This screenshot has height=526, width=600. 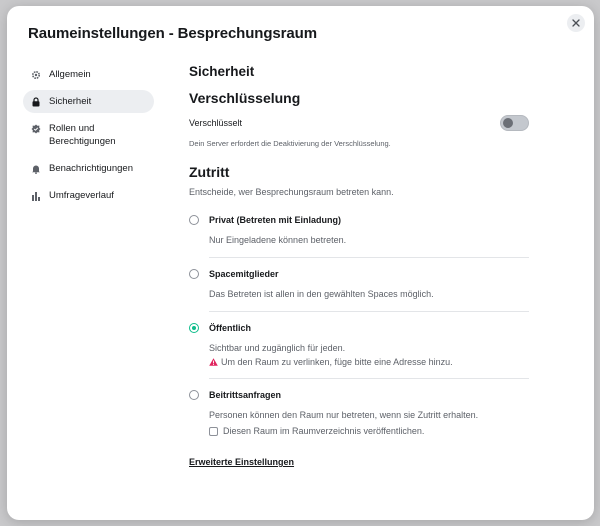 What do you see at coordinates (172, 33) in the screenshot?
I see `dialog-title: Raumeinstellungen - Besprechungsraum` at bounding box center [172, 33].